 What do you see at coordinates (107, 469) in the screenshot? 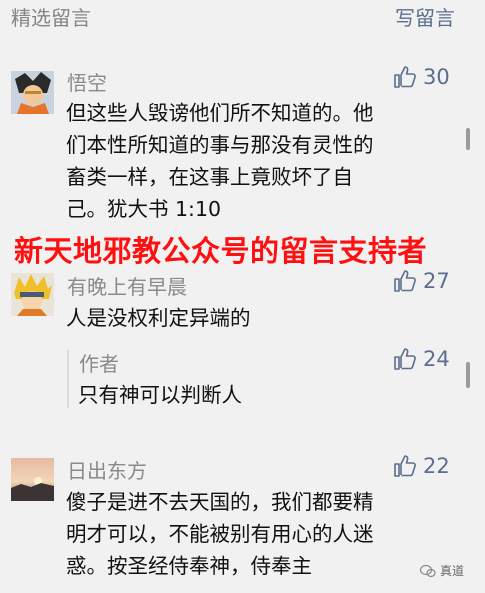
I see `comment-username: 日出东方` at bounding box center [107, 469].